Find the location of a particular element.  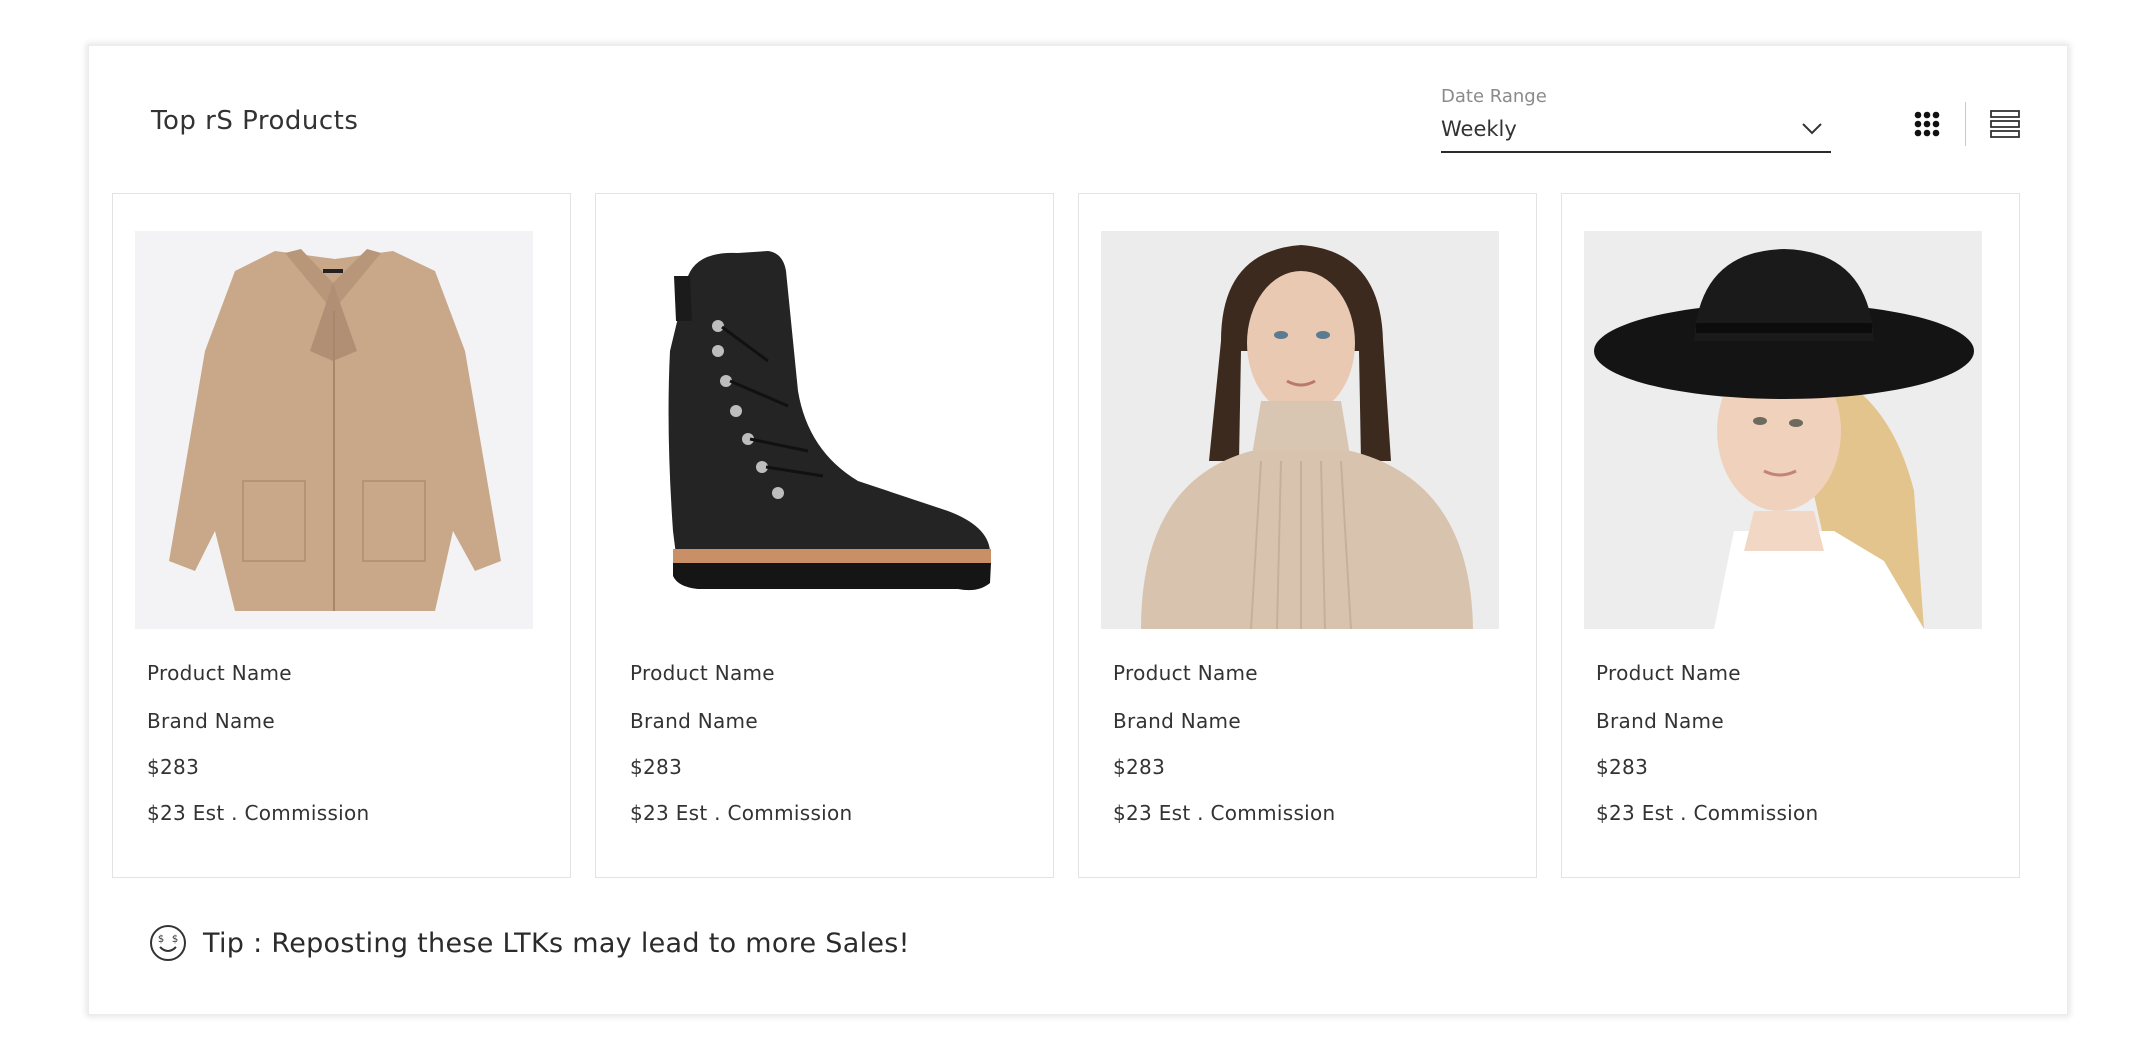

cardigan-image is located at coordinates (334, 430).